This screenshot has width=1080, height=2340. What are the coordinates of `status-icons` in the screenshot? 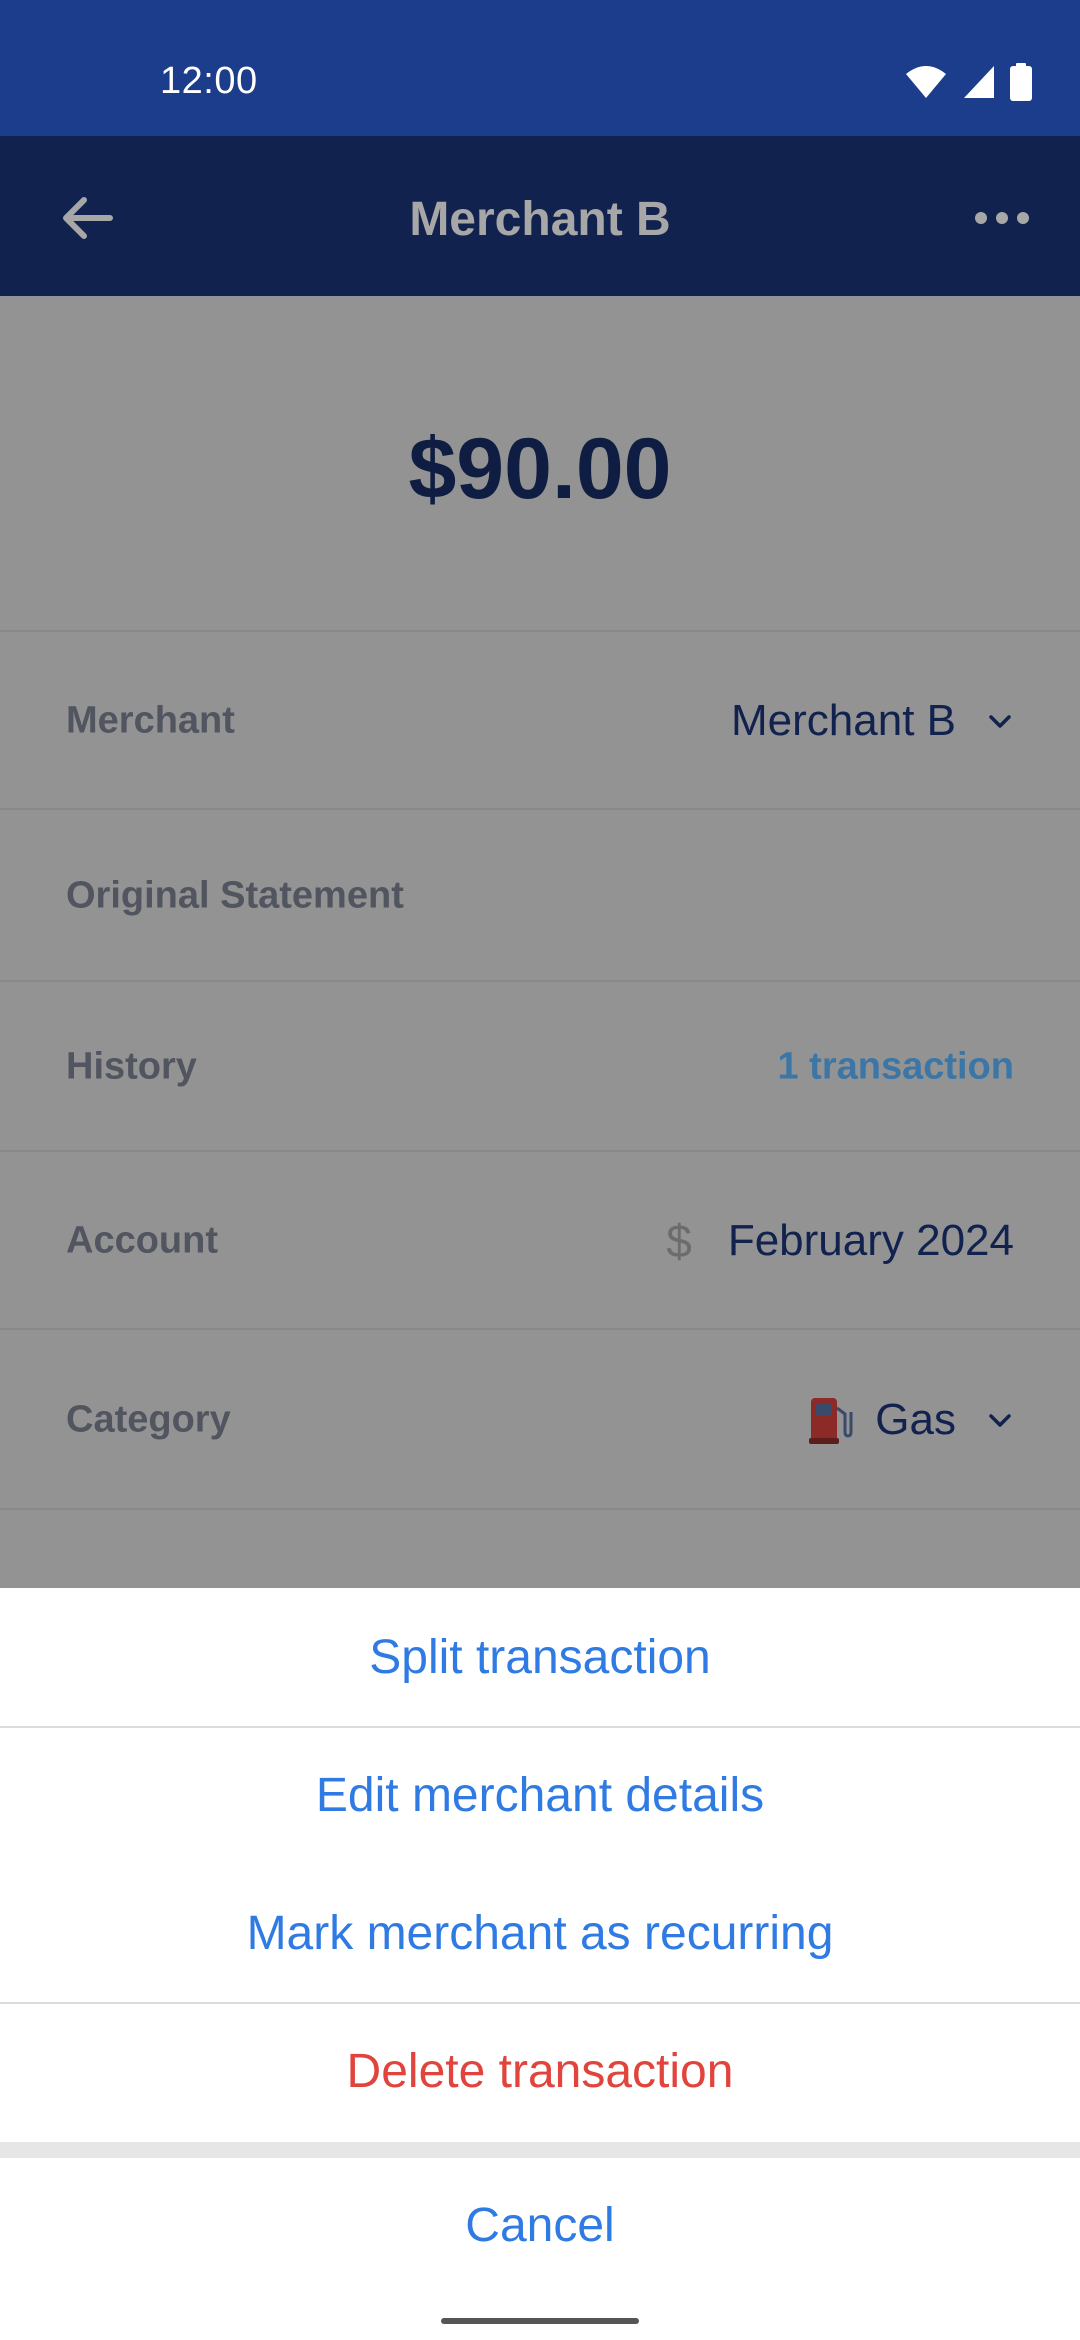 It's located at (968, 82).